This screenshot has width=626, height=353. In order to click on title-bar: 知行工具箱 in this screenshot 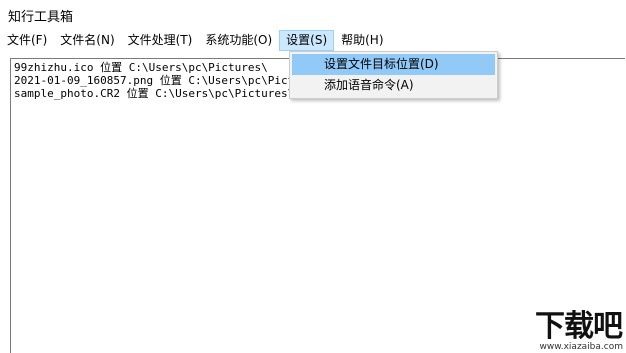, I will do `click(313, 15)`.